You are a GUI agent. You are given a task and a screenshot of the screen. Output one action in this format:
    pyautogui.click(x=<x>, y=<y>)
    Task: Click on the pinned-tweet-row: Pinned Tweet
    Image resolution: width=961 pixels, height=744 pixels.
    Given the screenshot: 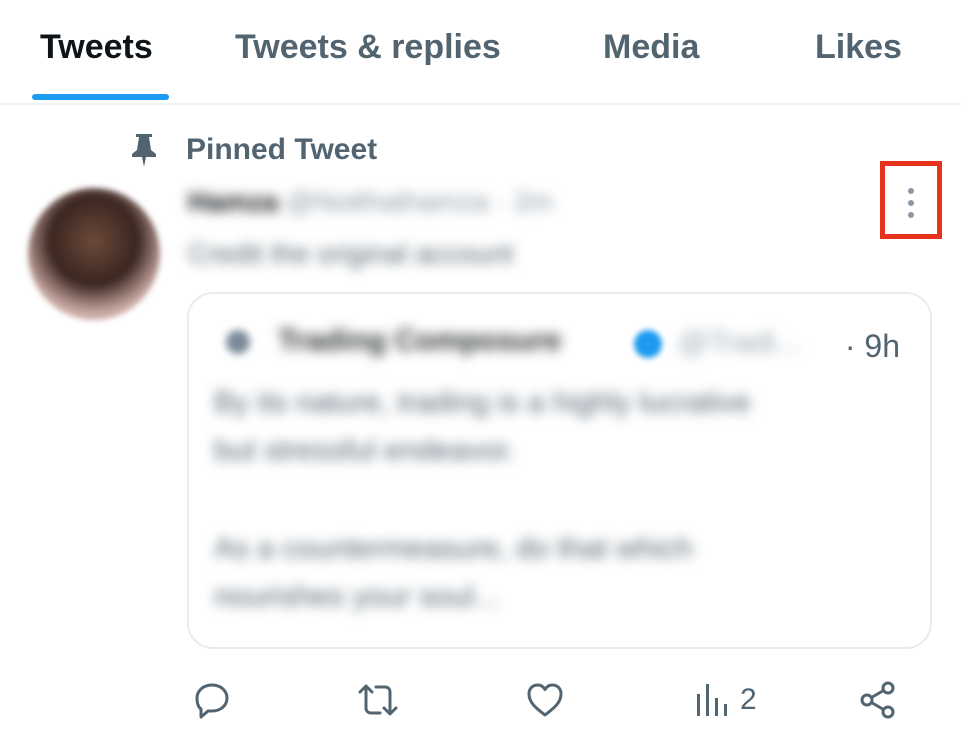 What is the action you would take?
    pyautogui.click(x=252, y=150)
    